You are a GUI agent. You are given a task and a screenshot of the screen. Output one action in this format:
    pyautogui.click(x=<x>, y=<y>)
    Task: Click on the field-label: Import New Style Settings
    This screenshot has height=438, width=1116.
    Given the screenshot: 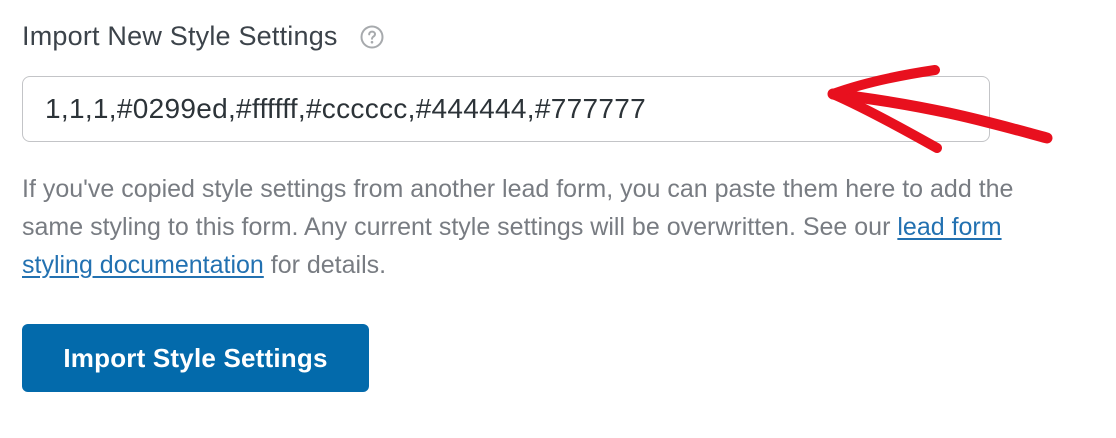 What is the action you would take?
    pyautogui.click(x=180, y=35)
    